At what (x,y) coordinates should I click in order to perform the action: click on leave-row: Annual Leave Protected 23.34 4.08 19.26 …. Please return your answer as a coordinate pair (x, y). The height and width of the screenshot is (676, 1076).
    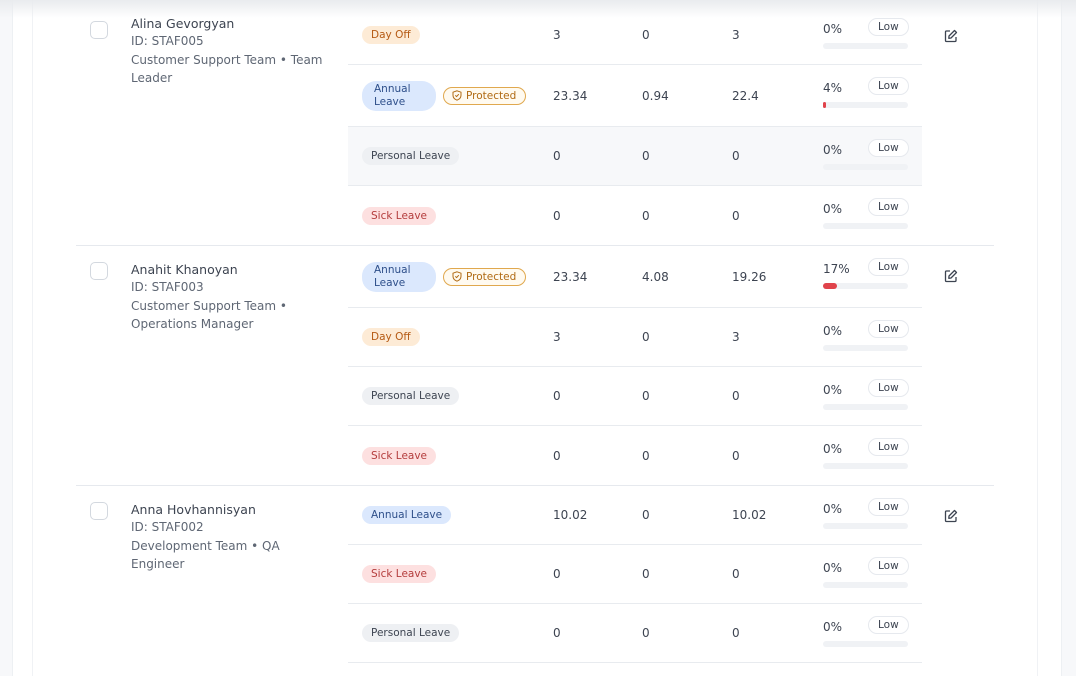
    Looking at the image, I should click on (635, 277).